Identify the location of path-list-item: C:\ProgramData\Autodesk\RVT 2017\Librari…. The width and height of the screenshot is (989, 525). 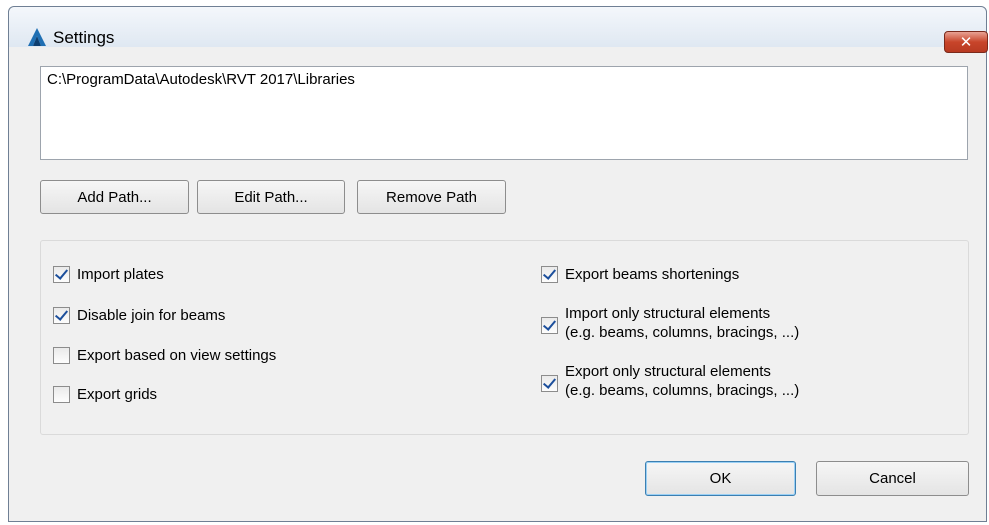
(504, 79).